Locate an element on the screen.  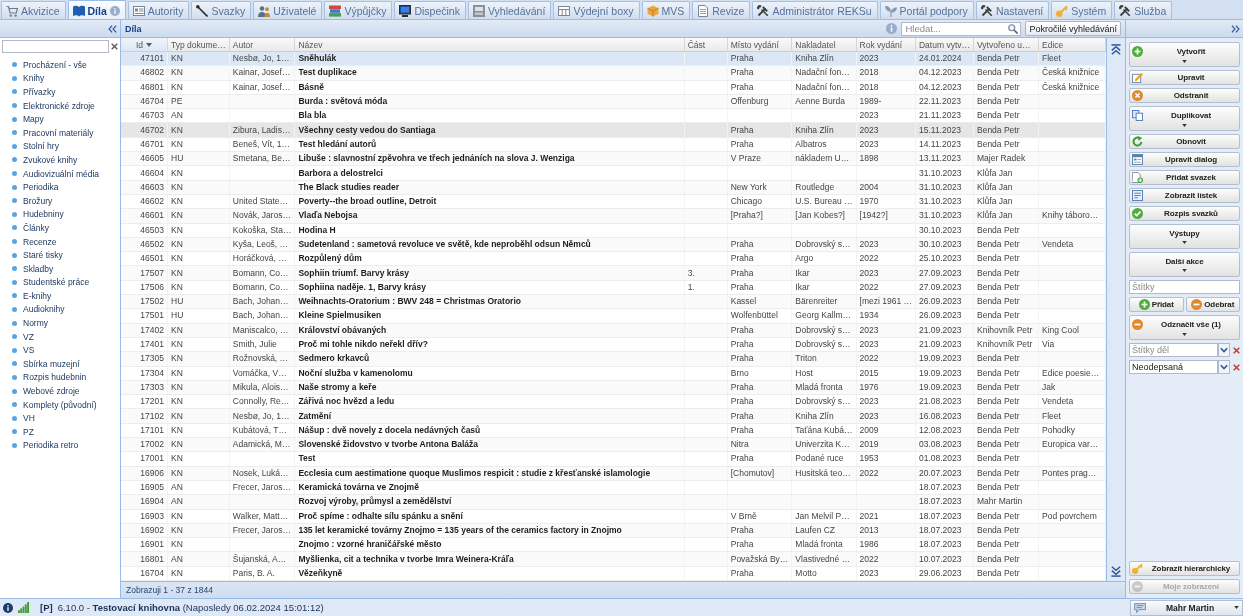
split-button: Výstupy is located at coordinates (1184, 236).